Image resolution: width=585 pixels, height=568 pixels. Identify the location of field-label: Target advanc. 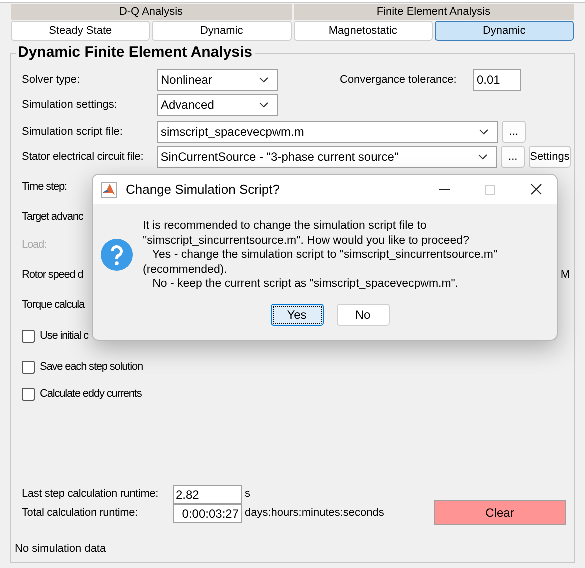
(53, 217).